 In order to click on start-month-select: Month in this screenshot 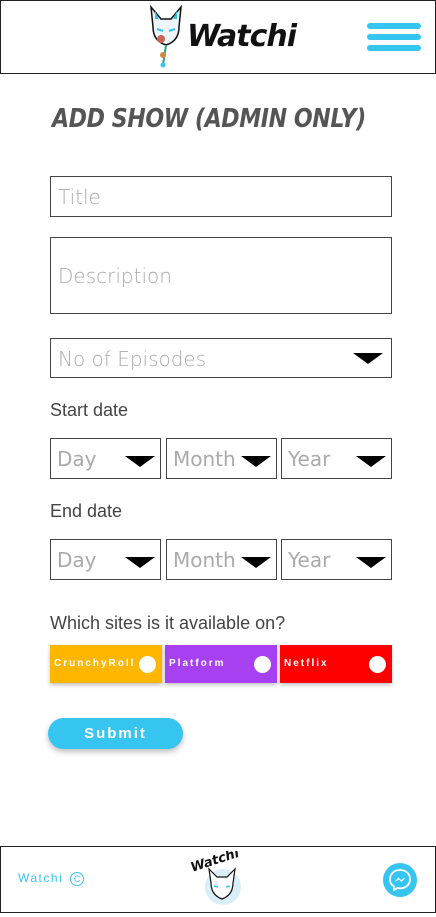, I will do `click(221, 458)`.